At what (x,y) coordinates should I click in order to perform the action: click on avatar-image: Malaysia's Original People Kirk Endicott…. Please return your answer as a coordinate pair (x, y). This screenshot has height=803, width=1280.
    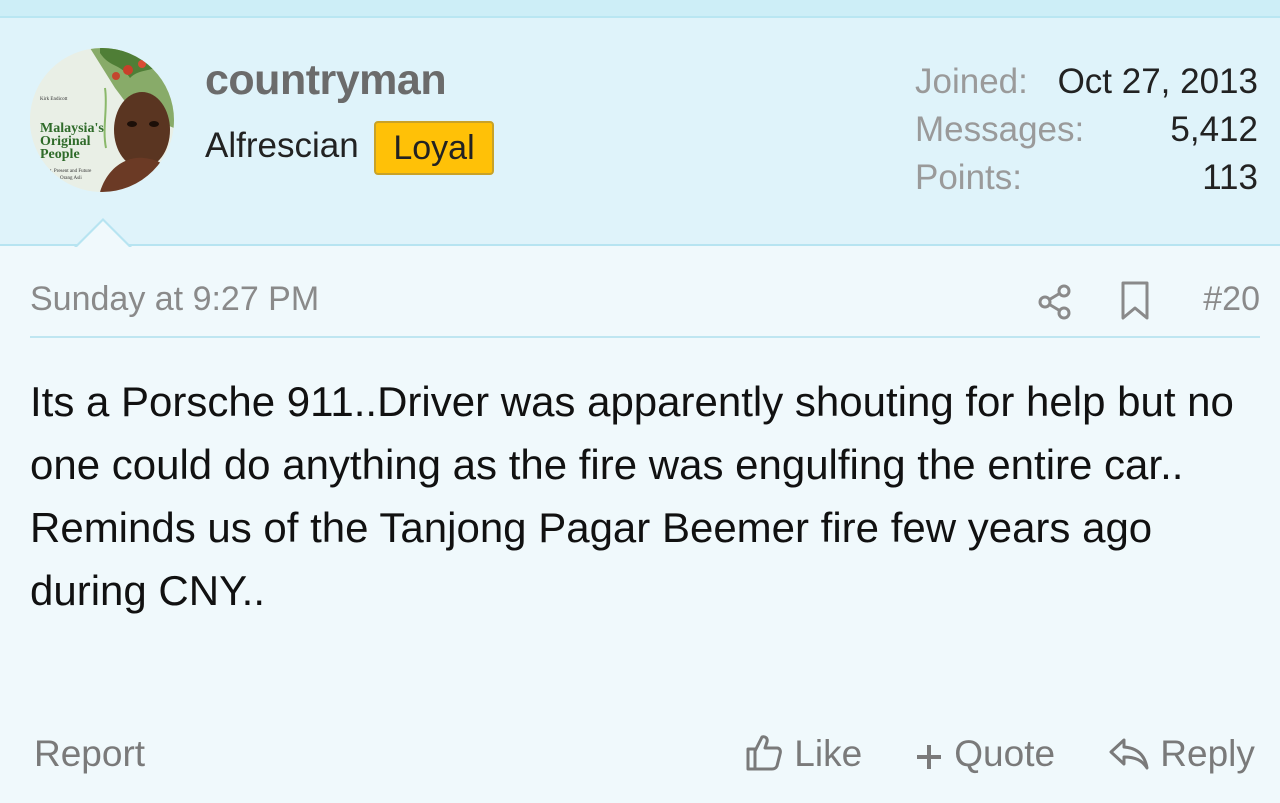
    Looking at the image, I should click on (102, 120).